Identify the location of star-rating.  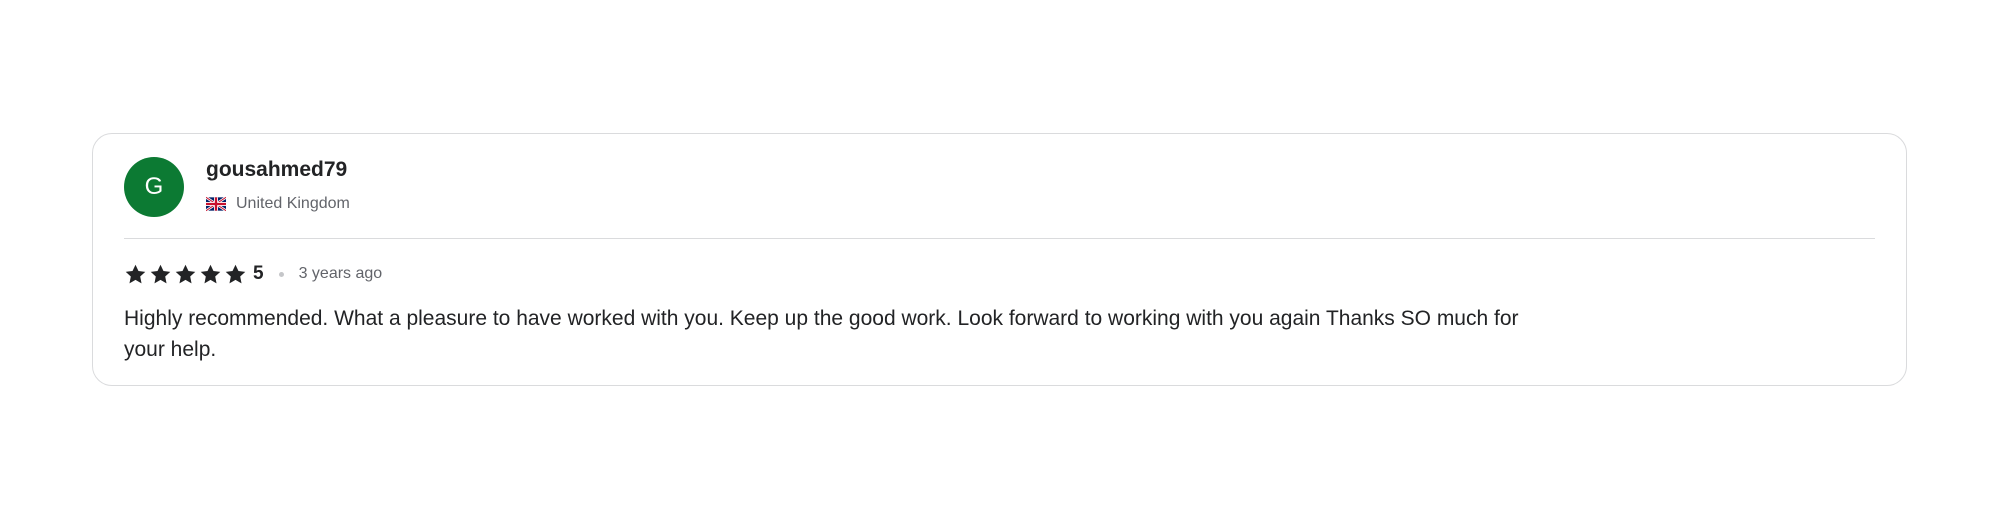
(185, 274).